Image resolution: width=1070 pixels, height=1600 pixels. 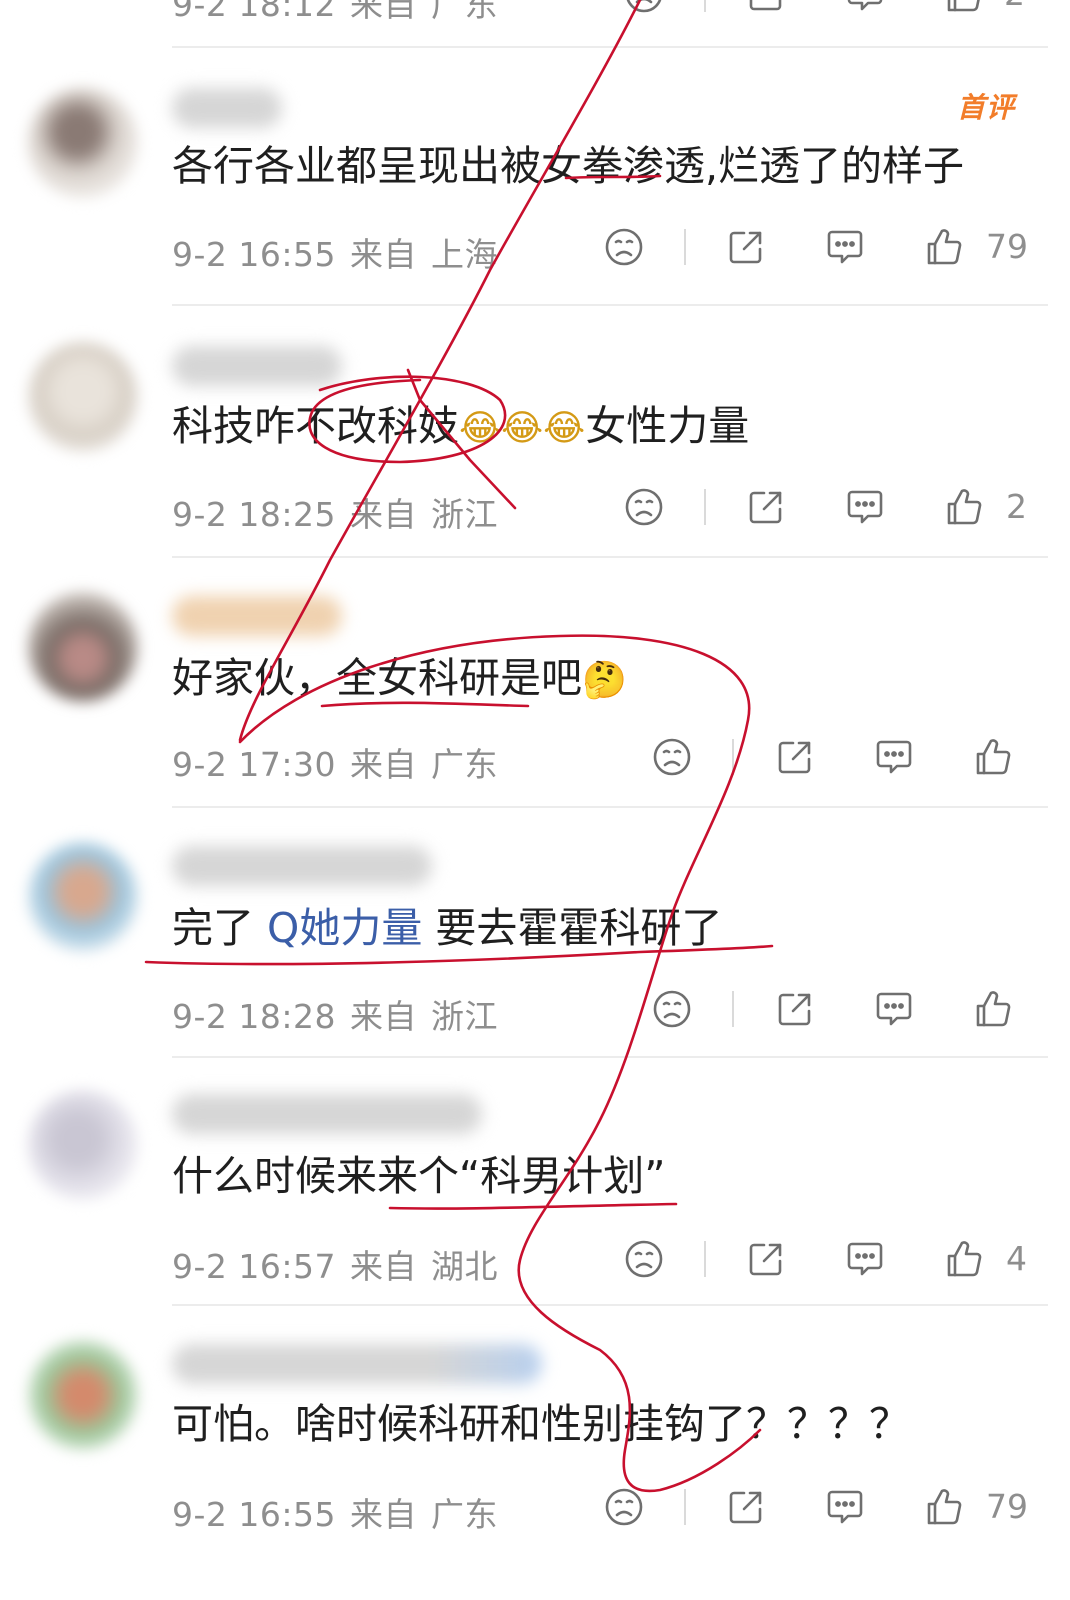 I want to click on comment-text: 什么时候来来个“科男计划”, so click(x=419, y=1176).